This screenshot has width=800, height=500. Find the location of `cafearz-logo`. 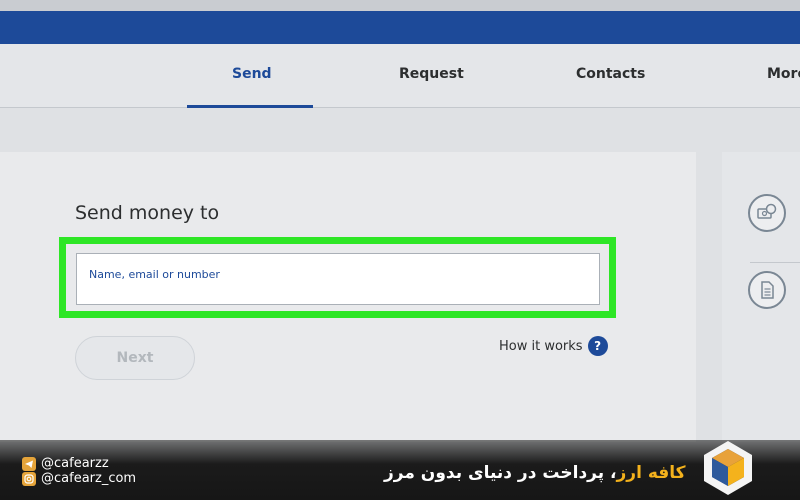

cafearz-logo is located at coordinates (728, 468).